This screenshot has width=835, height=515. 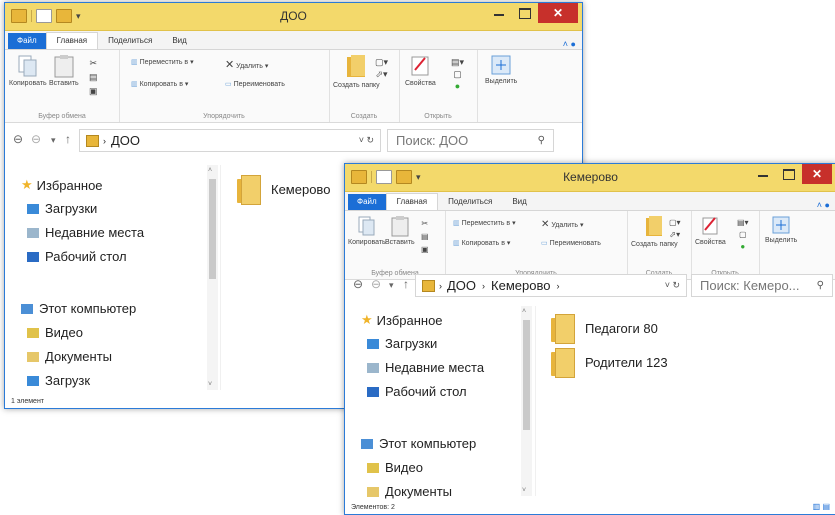 What do you see at coordinates (821, 506) in the screenshot?
I see `view-toggle-icon: ▥ ▤` at bounding box center [821, 506].